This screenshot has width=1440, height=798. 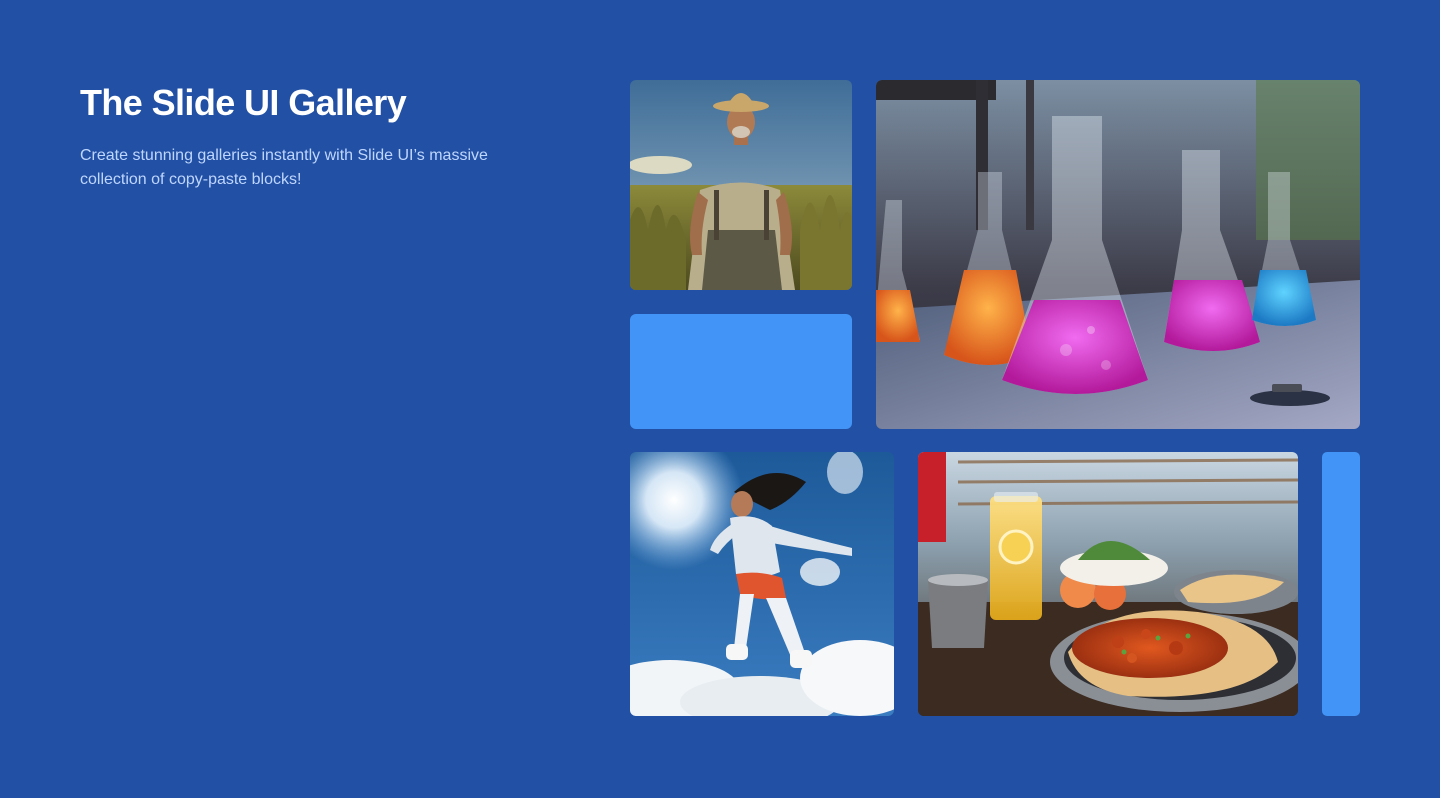 What do you see at coordinates (1108, 584) in the screenshot?
I see `gallery-image-curry-naan` at bounding box center [1108, 584].